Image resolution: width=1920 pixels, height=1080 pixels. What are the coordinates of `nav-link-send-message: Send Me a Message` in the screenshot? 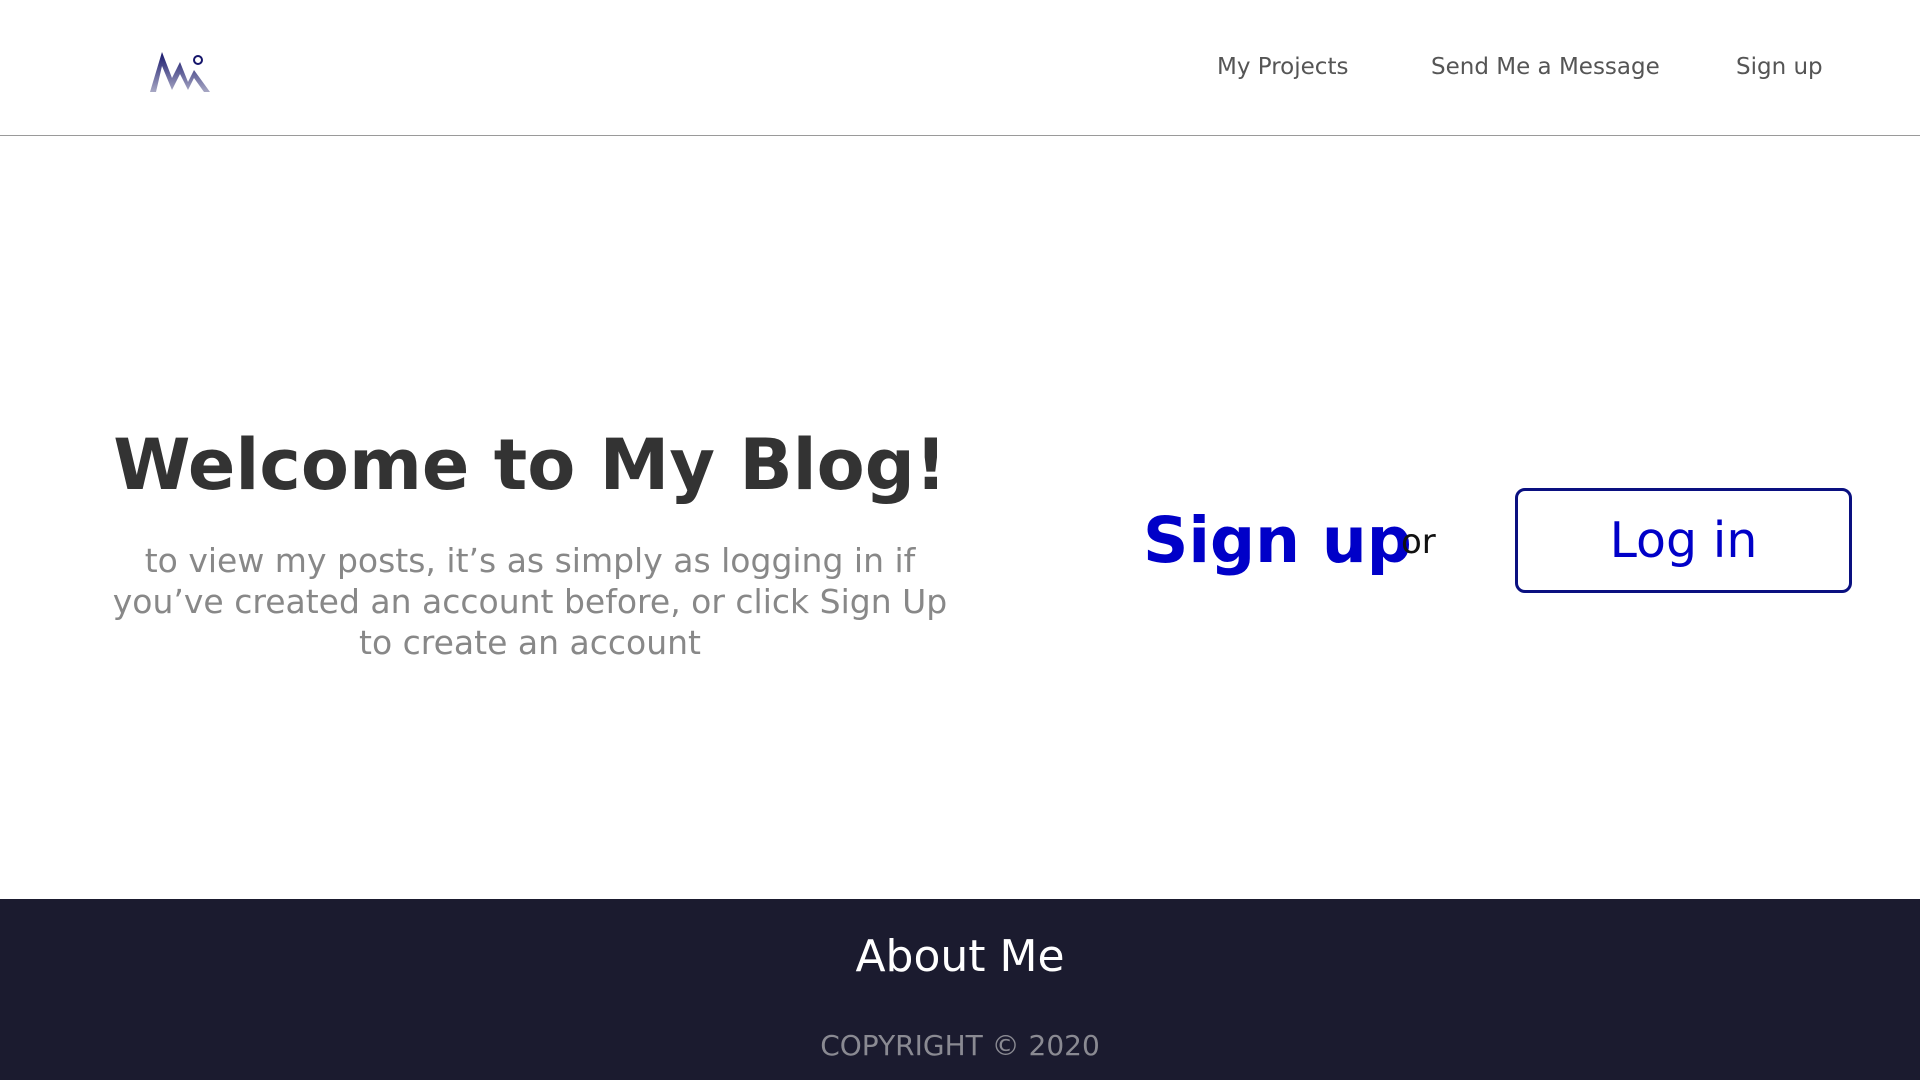 It's located at (1545, 67).